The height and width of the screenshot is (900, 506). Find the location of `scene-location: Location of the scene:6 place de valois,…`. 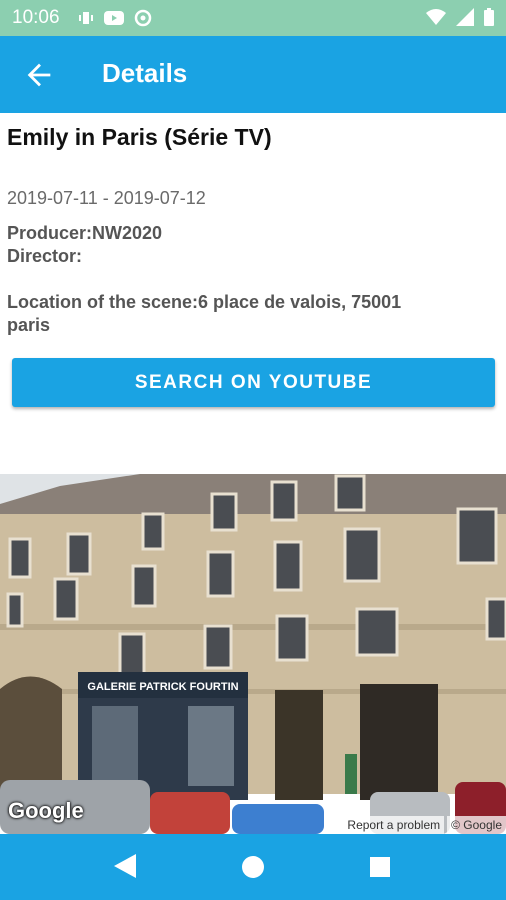

scene-location: Location of the scene:6 place de valois,… is located at coordinates (204, 313).